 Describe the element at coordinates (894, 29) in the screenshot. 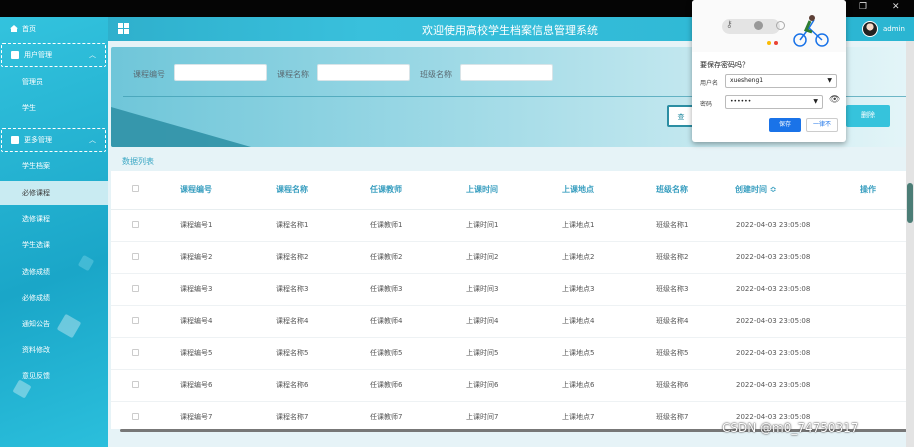

I see `username-label: admin` at that location.